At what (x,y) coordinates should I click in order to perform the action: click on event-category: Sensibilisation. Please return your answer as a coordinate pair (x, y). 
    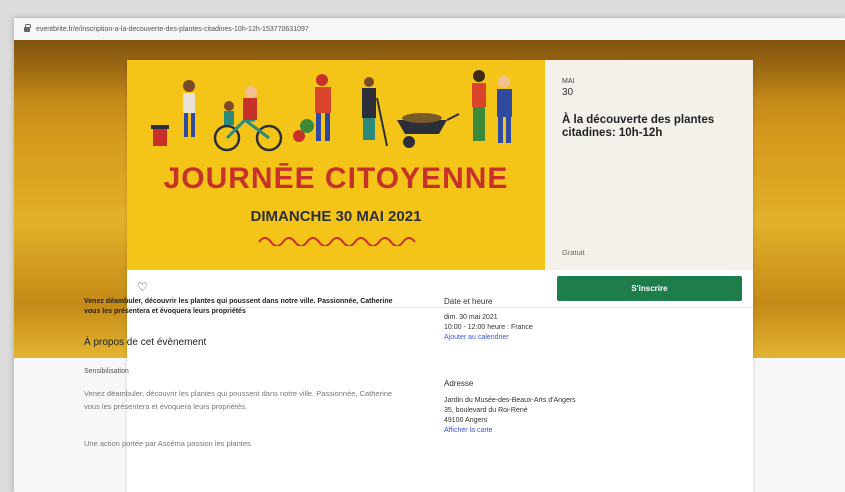
    Looking at the image, I should click on (106, 371).